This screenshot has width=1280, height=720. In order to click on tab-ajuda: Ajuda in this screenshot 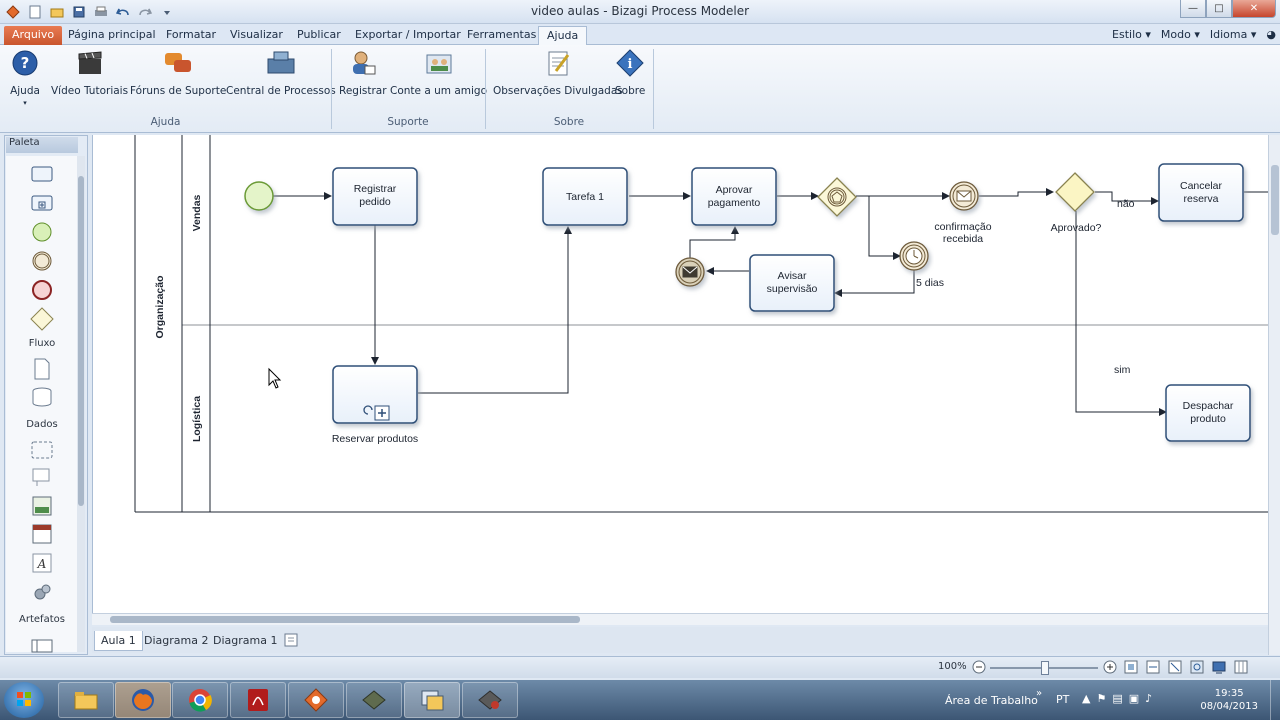, I will do `click(563, 35)`.